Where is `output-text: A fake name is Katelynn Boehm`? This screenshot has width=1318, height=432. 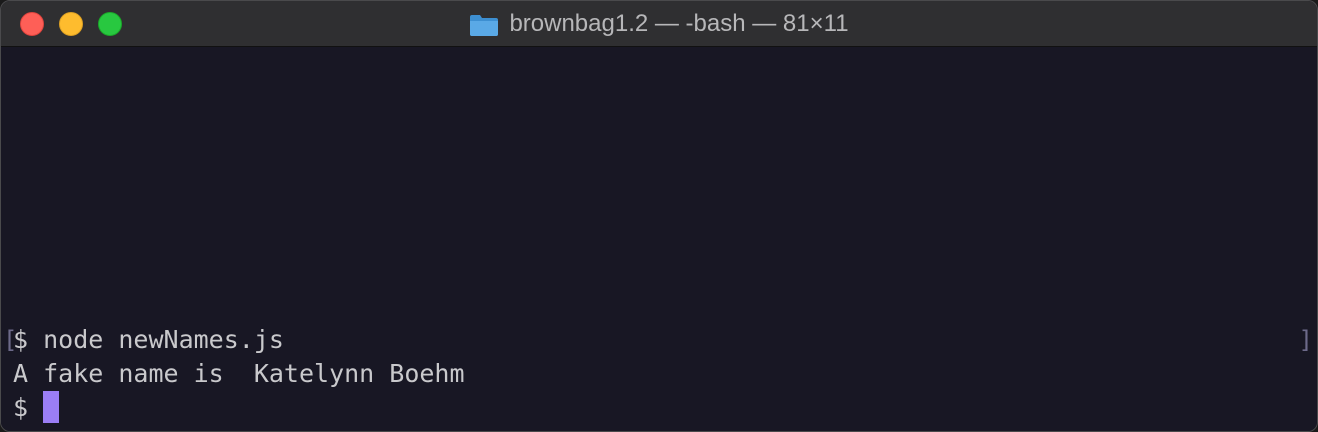 output-text: A fake name is Katelynn Boehm is located at coordinates (239, 373).